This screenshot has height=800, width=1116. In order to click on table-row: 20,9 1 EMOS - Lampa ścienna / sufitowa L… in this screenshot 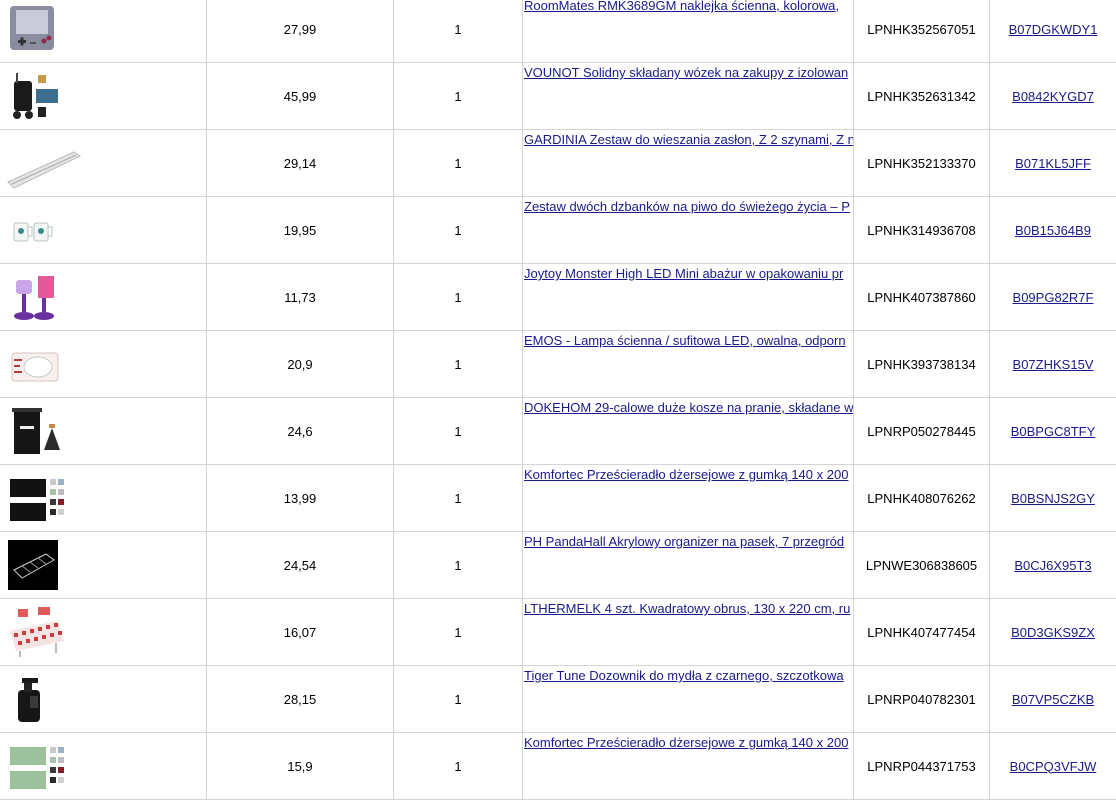, I will do `click(558, 364)`.